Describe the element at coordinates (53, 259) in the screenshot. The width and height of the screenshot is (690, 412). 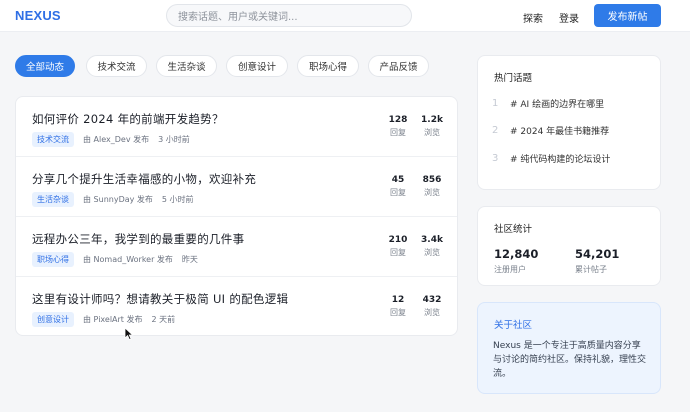
I see `post-tag-badge: 职场心得` at that location.